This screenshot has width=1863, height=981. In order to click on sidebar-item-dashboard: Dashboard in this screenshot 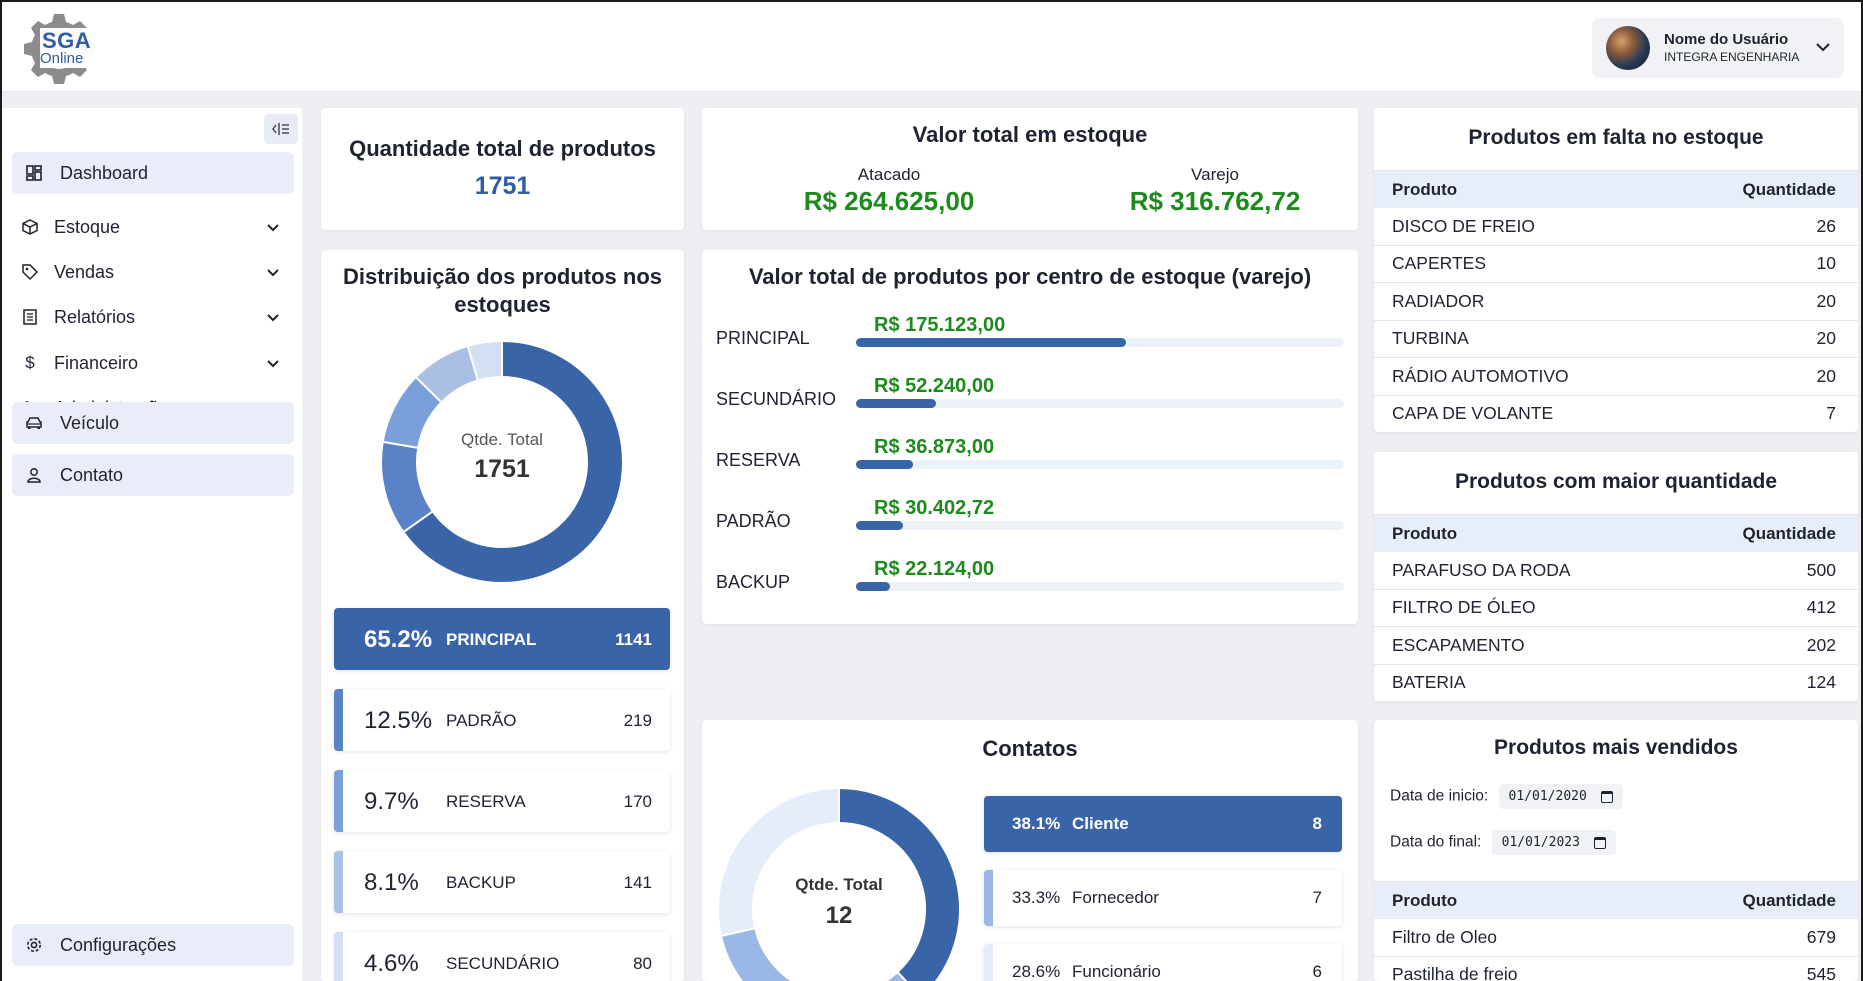, I will do `click(153, 173)`.